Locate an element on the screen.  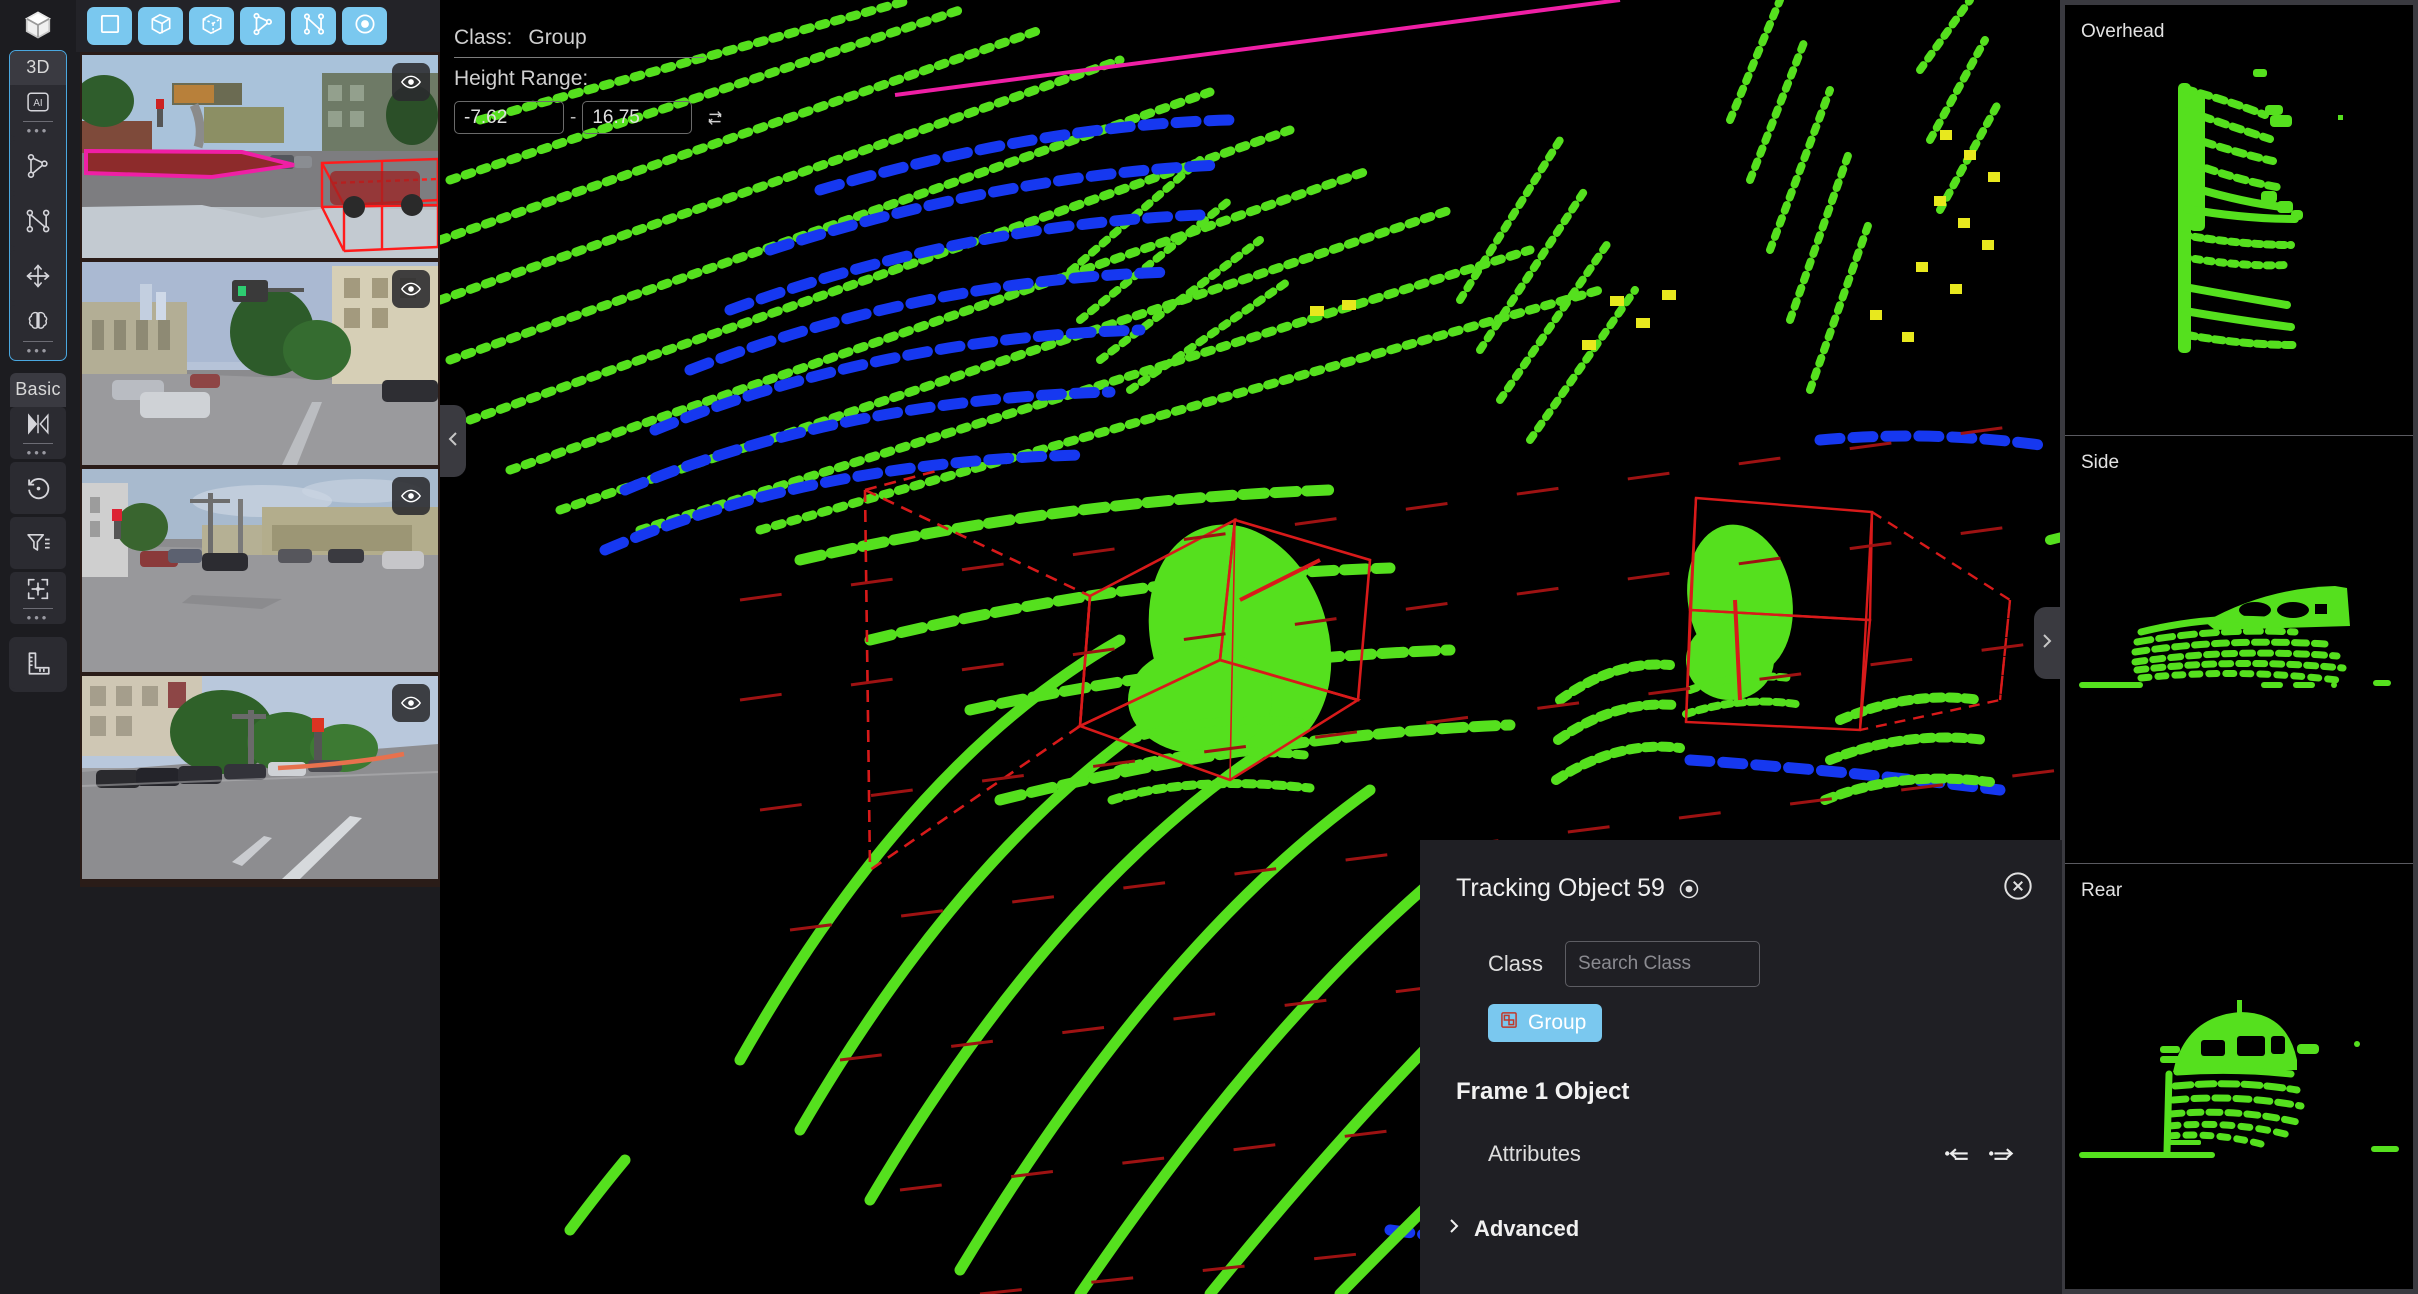
camera-thumbnail-list is located at coordinates (260, 469).